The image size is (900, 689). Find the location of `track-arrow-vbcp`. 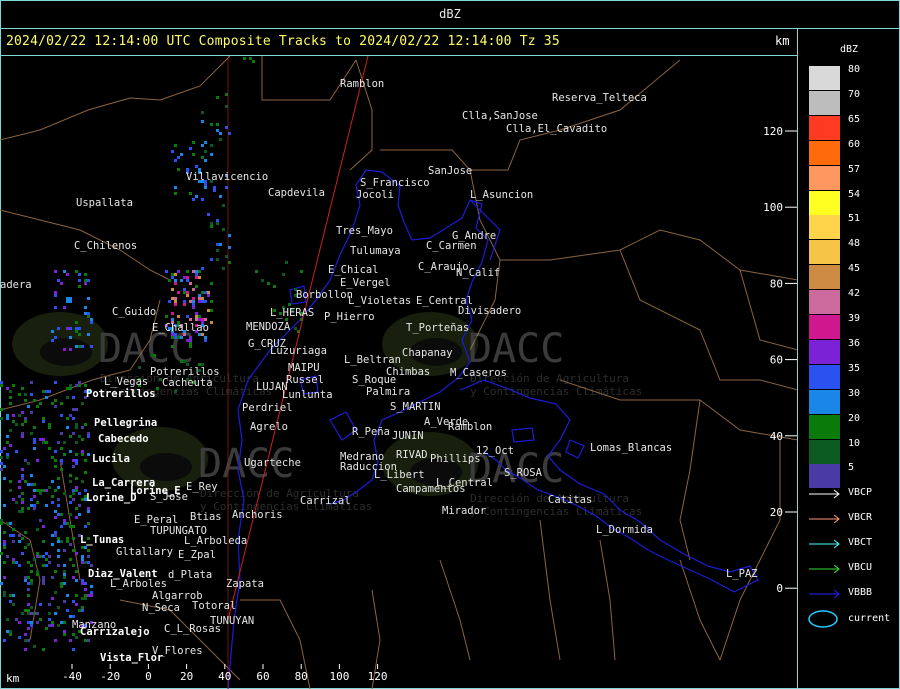

track-arrow-vbcp is located at coordinates (824, 494).